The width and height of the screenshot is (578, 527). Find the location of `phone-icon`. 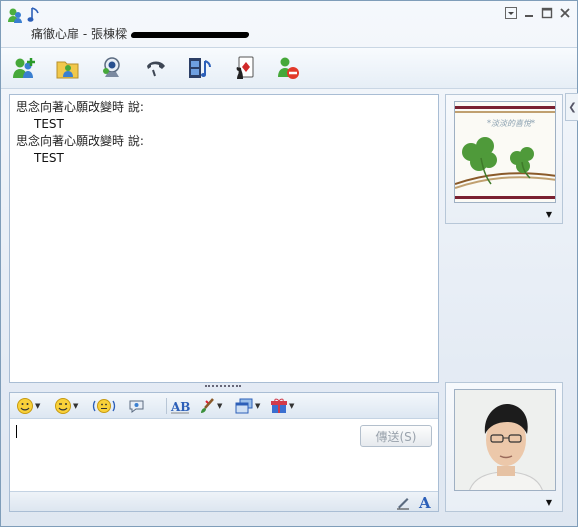

phone-icon is located at coordinates (156, 68).